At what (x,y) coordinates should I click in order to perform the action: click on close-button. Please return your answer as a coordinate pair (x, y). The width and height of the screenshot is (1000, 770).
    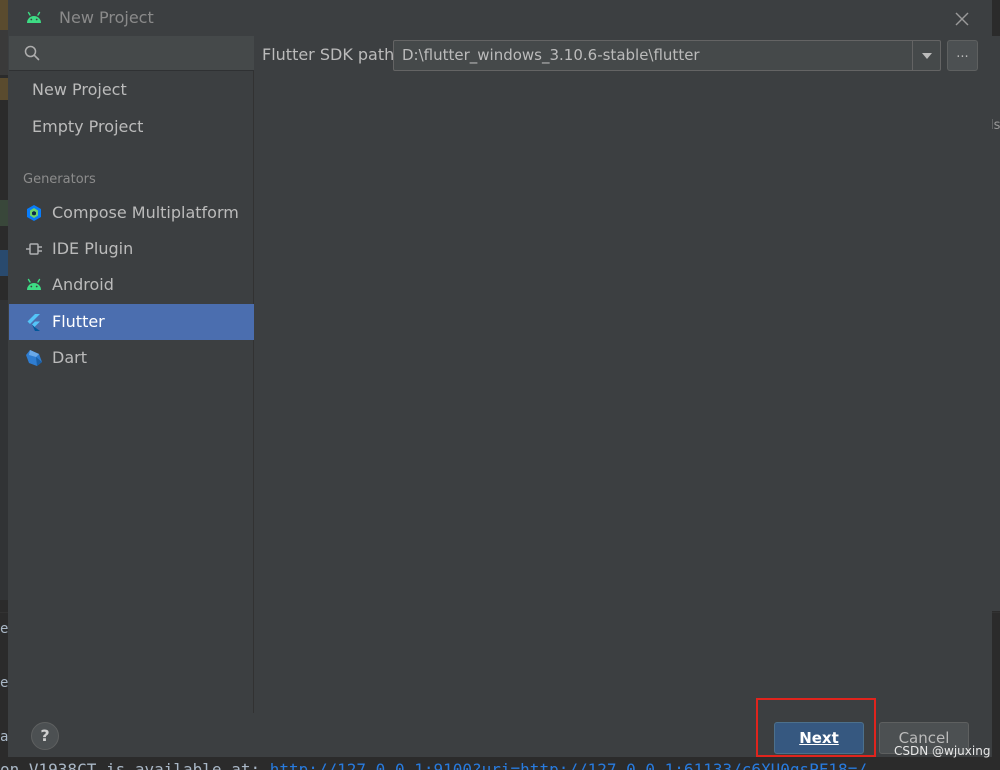
    Looking at the image, I should click on (962, 19).